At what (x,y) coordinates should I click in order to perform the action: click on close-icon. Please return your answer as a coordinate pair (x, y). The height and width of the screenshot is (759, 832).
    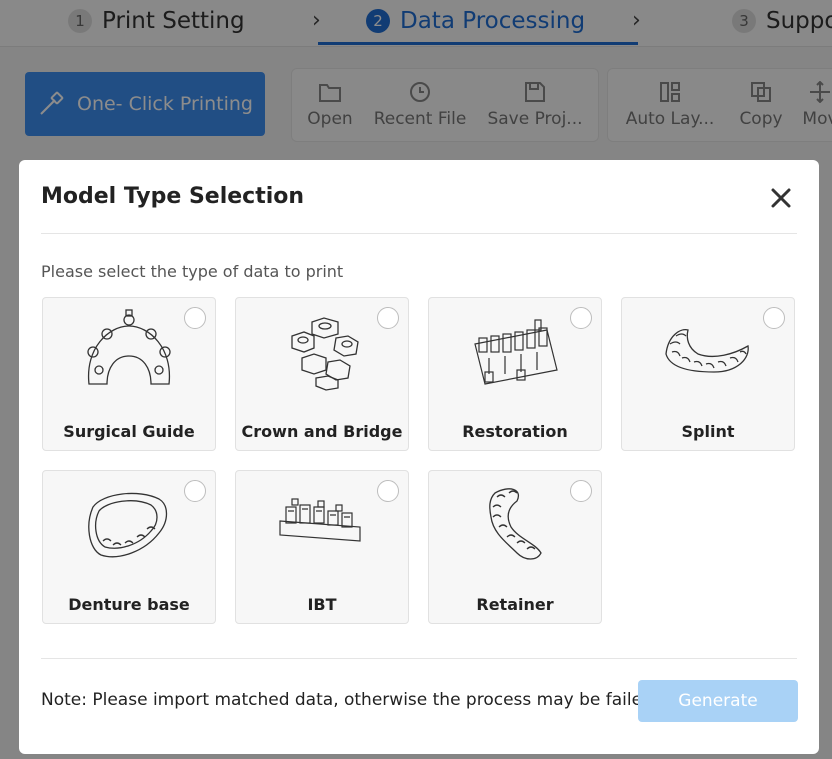
    Looking at the image, I should click on (781, 198).